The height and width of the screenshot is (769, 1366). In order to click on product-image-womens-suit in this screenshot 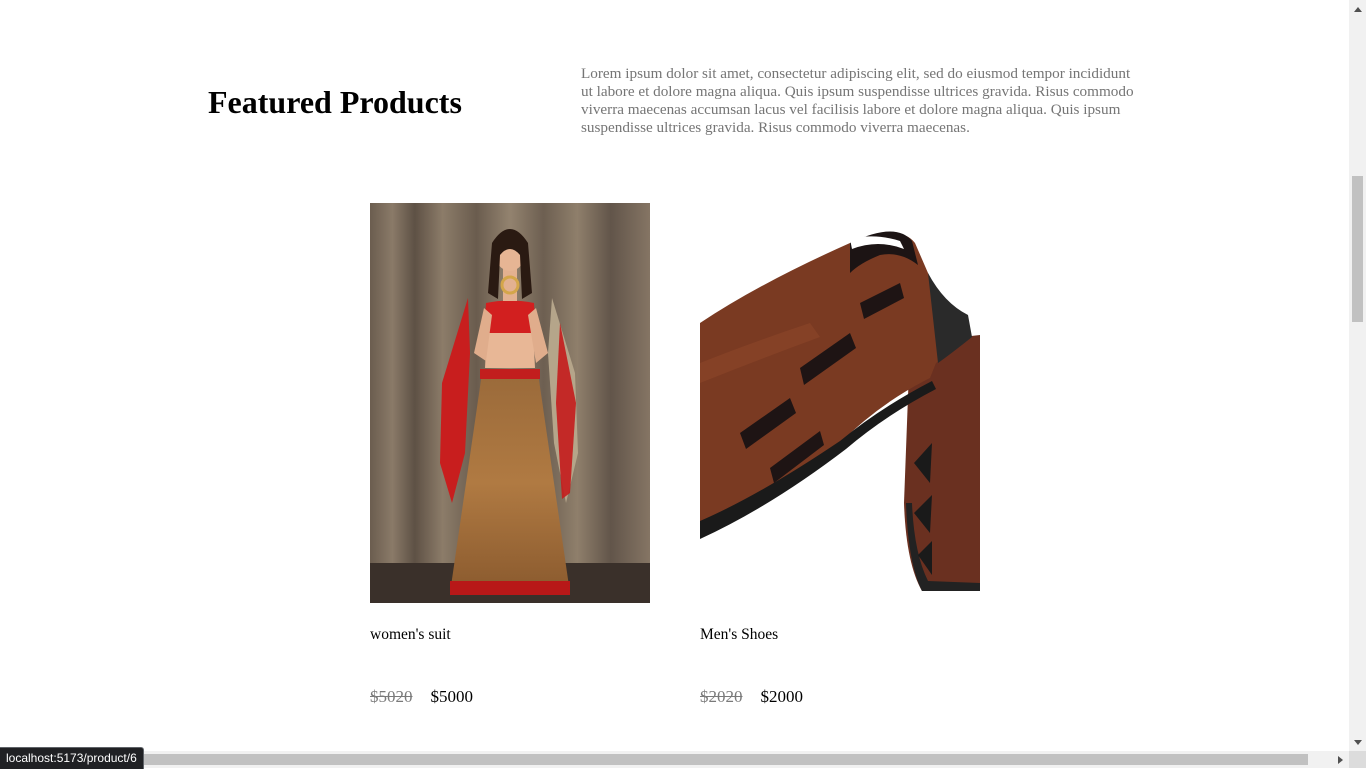, I will do `click(510, 403)`.